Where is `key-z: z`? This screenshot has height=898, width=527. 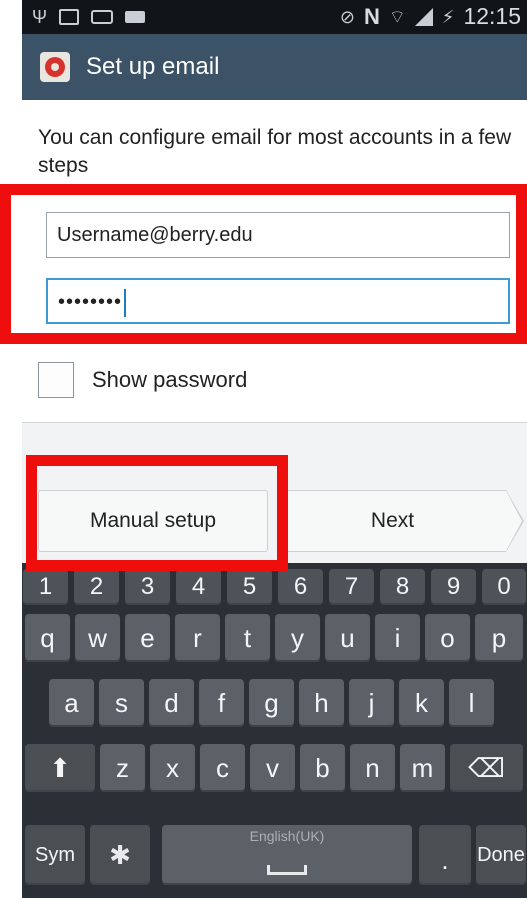
key-z: z is located at coordinates (122, 768).